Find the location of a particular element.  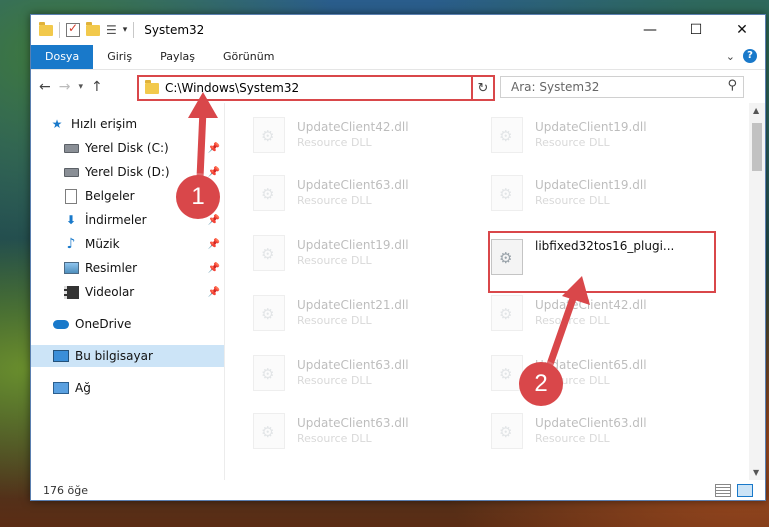

scroll-up-icon: ▲ is located at coordinates (756, 110).